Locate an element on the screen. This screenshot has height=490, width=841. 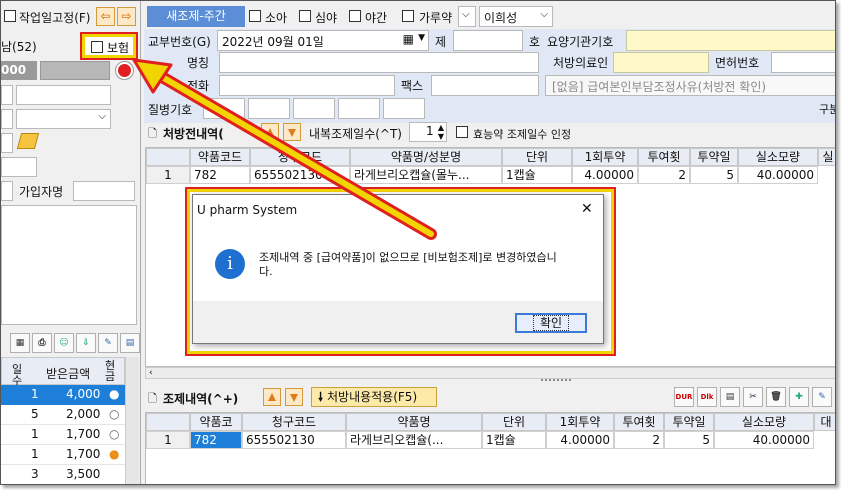
list-row: 3 3,500 is located at coordinates (63, 474).